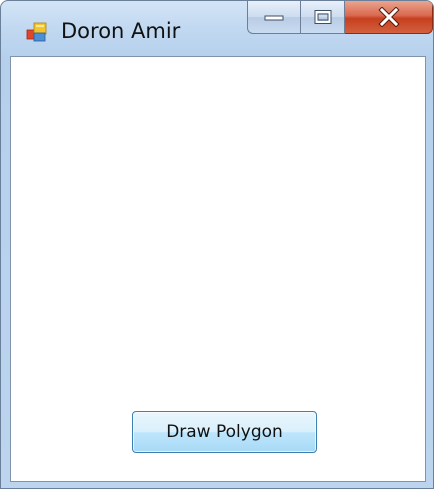 The width and height of the screenshot is (434, 489). Describe the element at coordinates (217, 28) in the screenshot. I see `title-bar: Doron Amir` at that location.